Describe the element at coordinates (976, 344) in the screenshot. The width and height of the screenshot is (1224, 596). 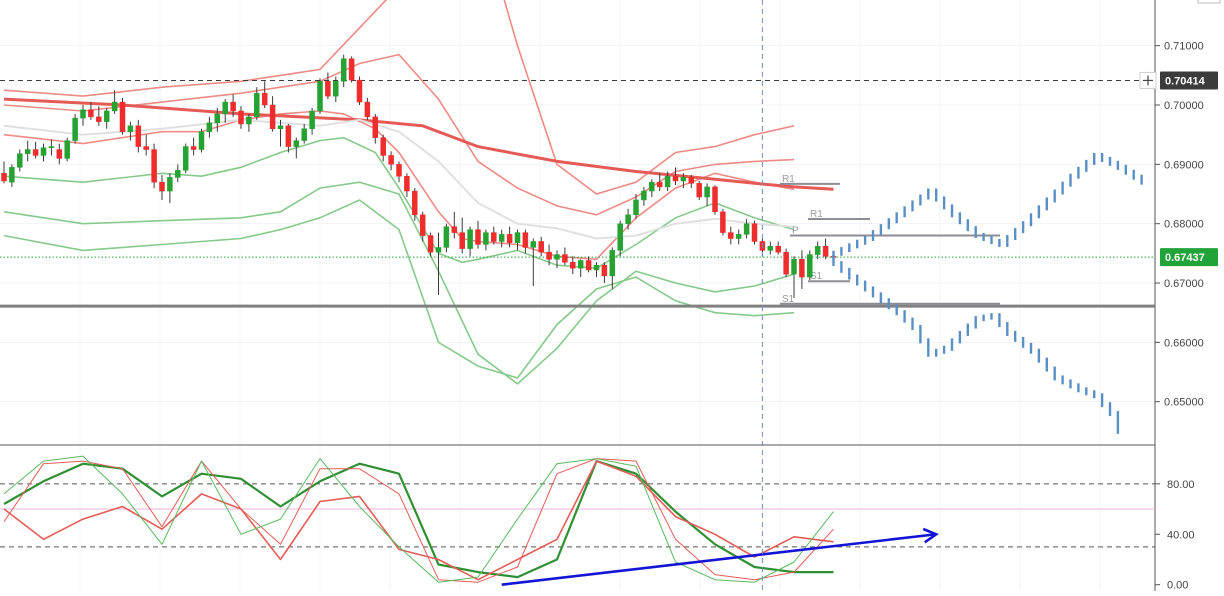
I see `forecast-path` at that location.